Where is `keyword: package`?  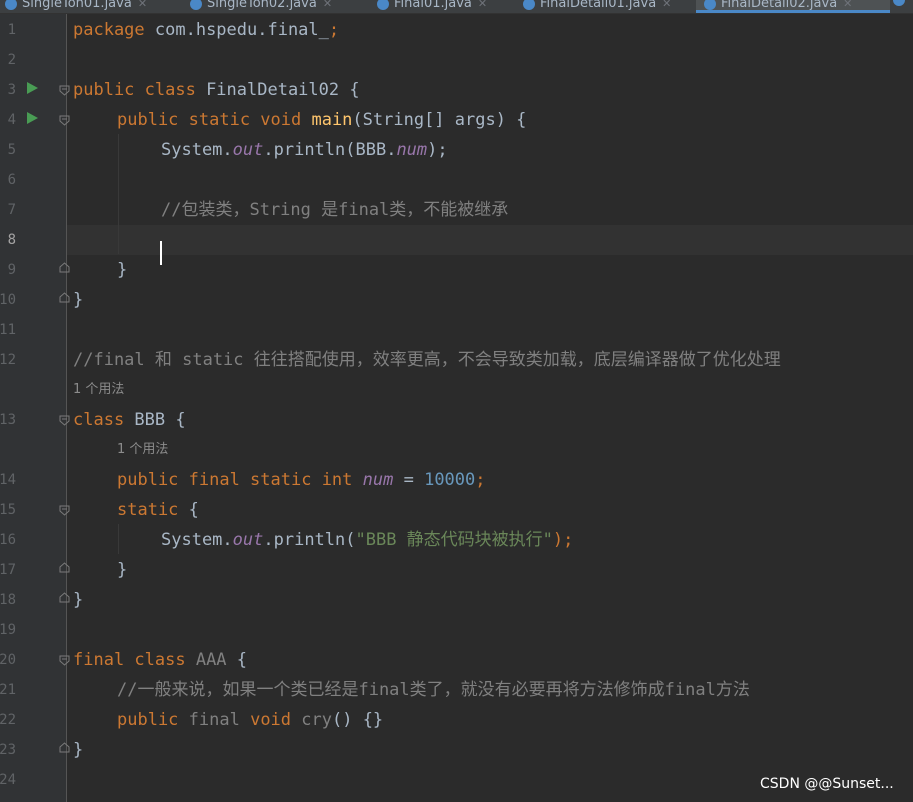 keyword: package is located at coordinates (114, 30).